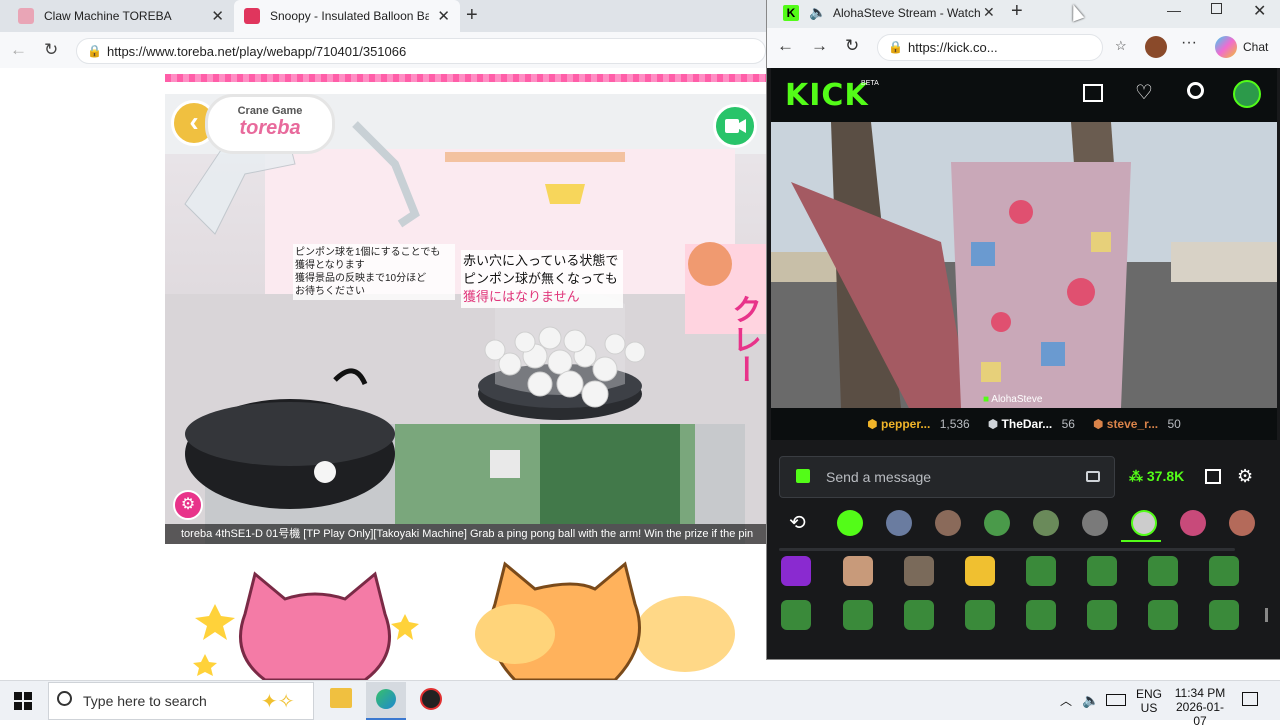 This screenshot has width=1280, height=728. Describe the element at coordinates (1216, 8) in the screenshot. I see `maximize-icon` at that location.